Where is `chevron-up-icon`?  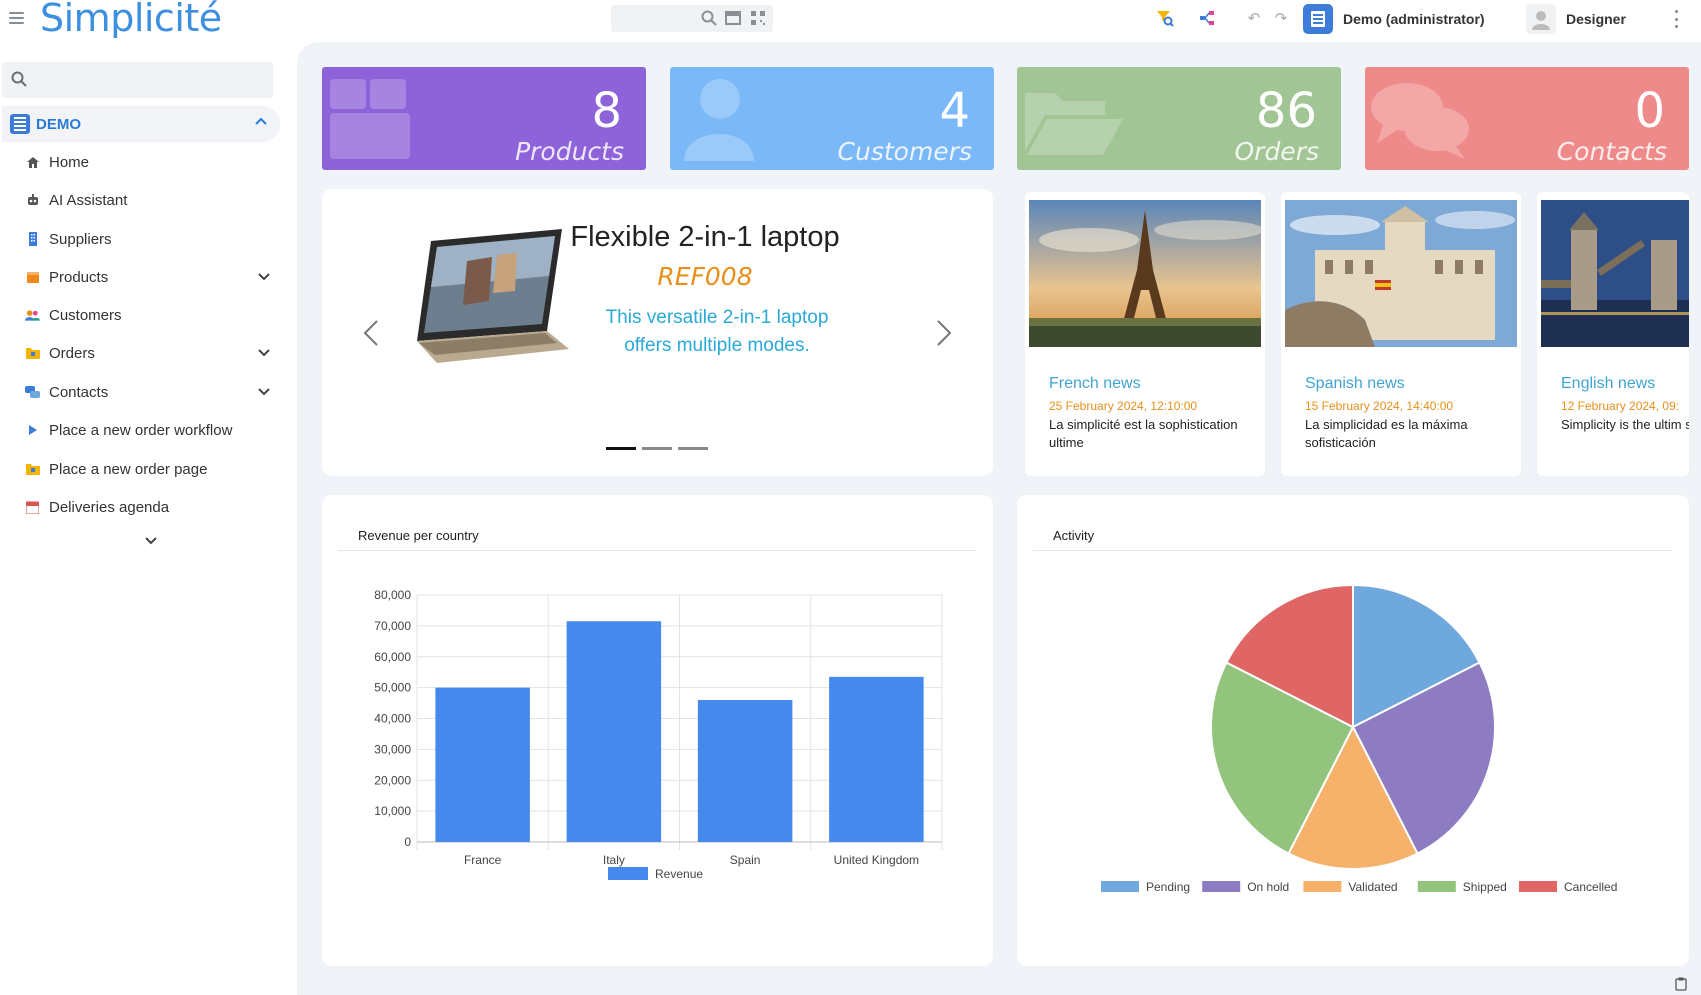
chevron-up-icon is located at coordinates (261, 121).